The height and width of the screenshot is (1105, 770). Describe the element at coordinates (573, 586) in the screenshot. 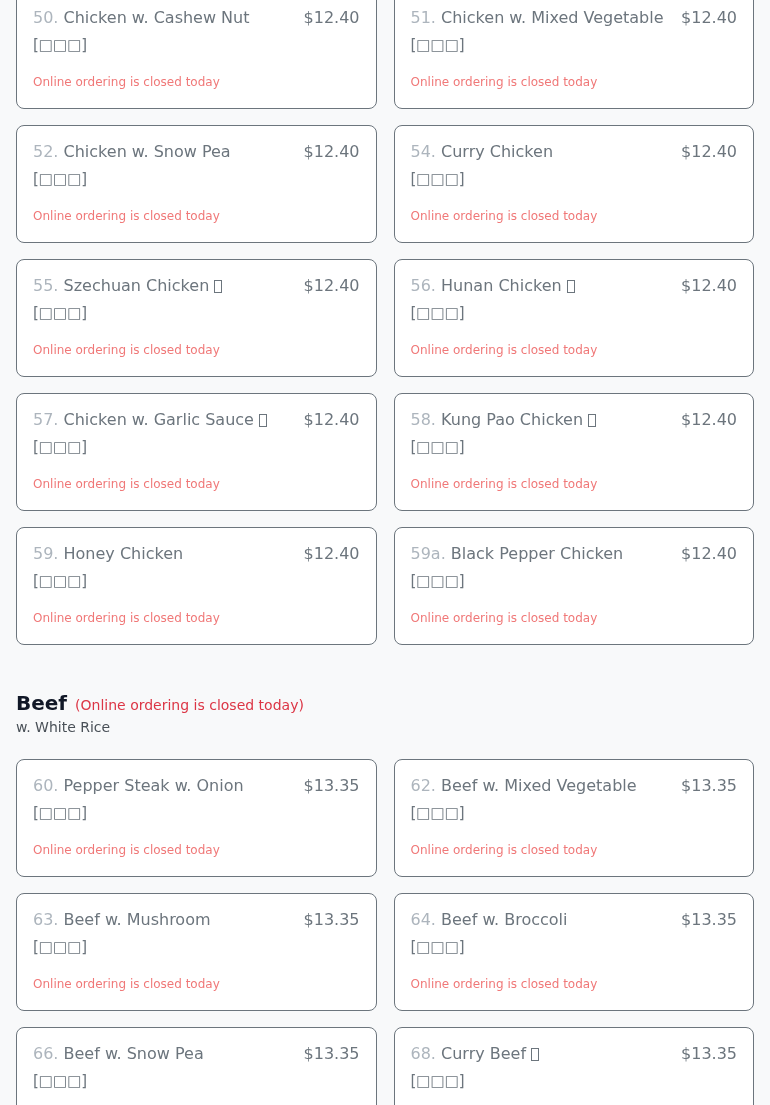

I see `menu-item-card: 59a. Black Pepper Chicken $12.40 [□□□] Online ordering is closed today` at that location.